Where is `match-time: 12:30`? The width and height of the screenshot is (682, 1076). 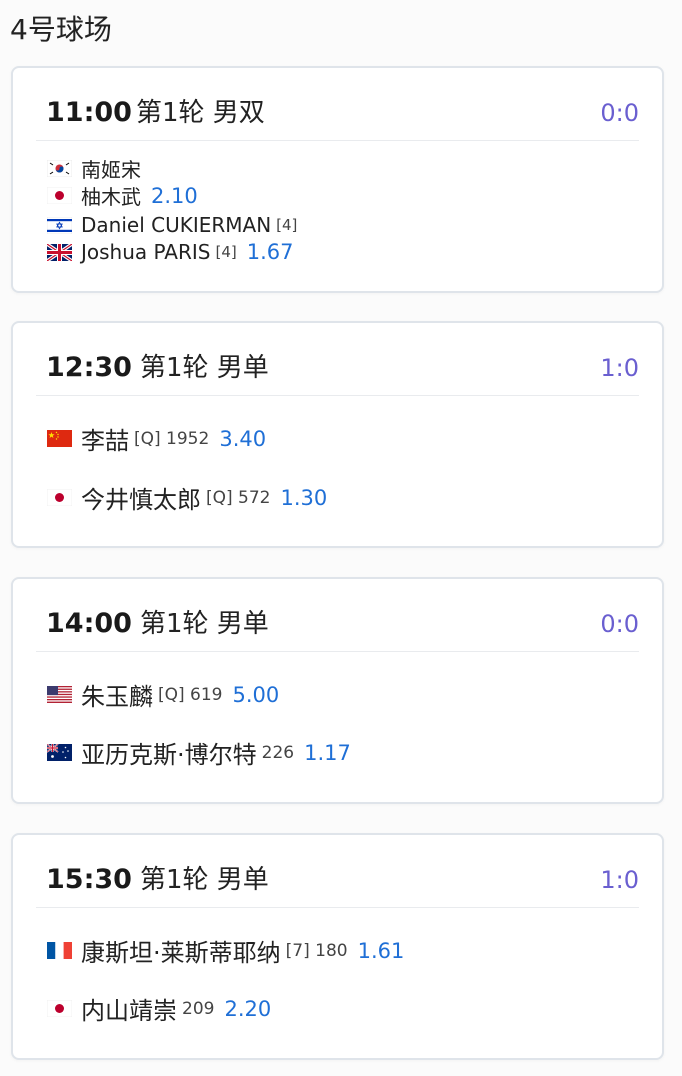
match-time: 12:30 is located at coordinates (89, 367).